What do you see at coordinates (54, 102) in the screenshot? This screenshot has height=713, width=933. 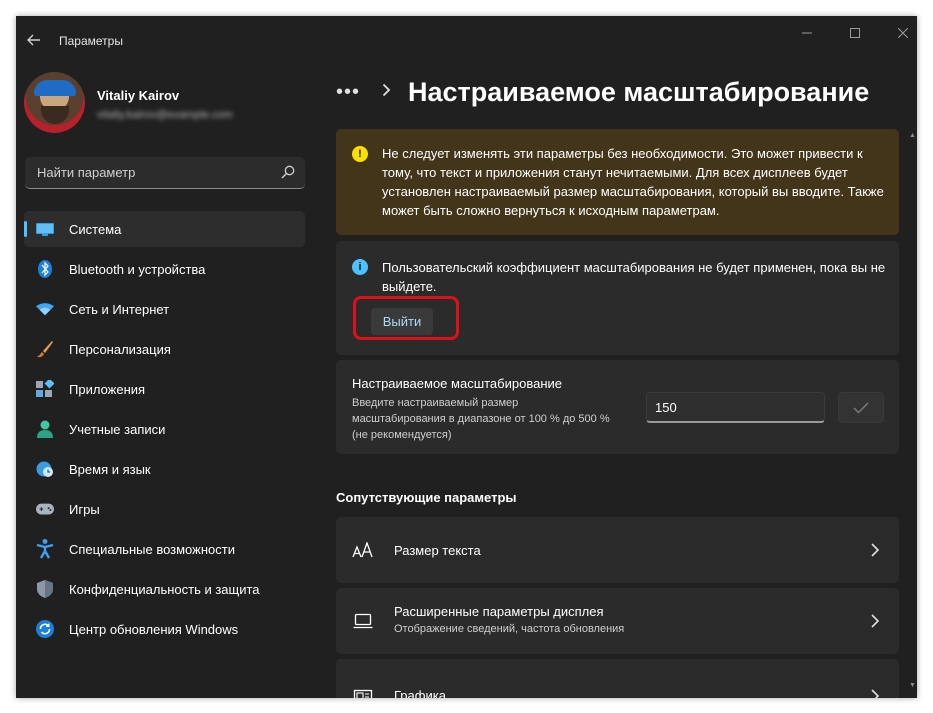 I see `avatar` at bounding box center [54, 102].